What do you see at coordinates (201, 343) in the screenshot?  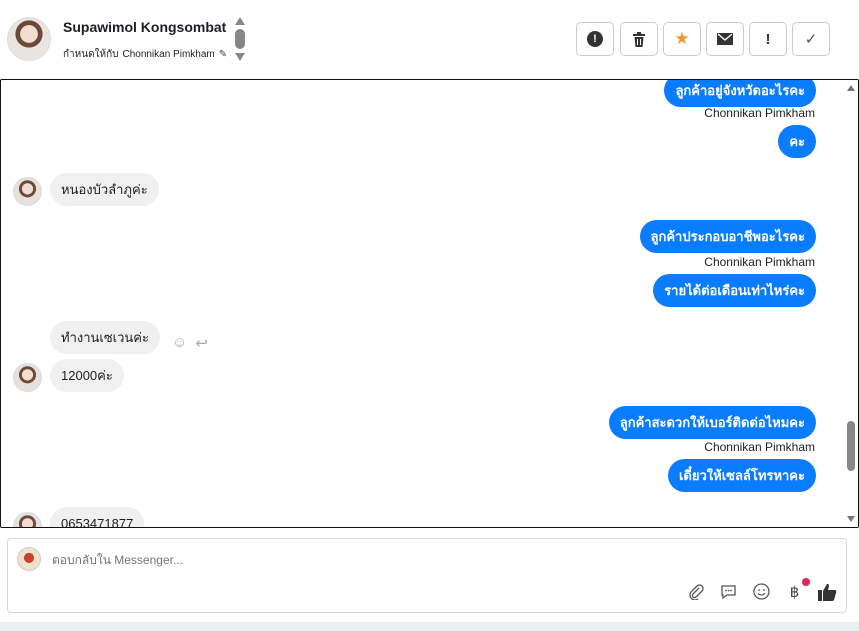 I see `reply-icon: ↩` at bounding box center [201, 343].